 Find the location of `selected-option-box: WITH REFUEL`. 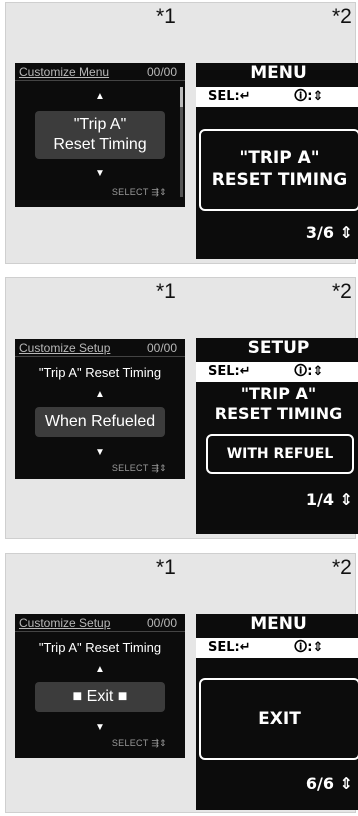

selected-option-box: WITH REFUEL is located at coordinates (280, 454).